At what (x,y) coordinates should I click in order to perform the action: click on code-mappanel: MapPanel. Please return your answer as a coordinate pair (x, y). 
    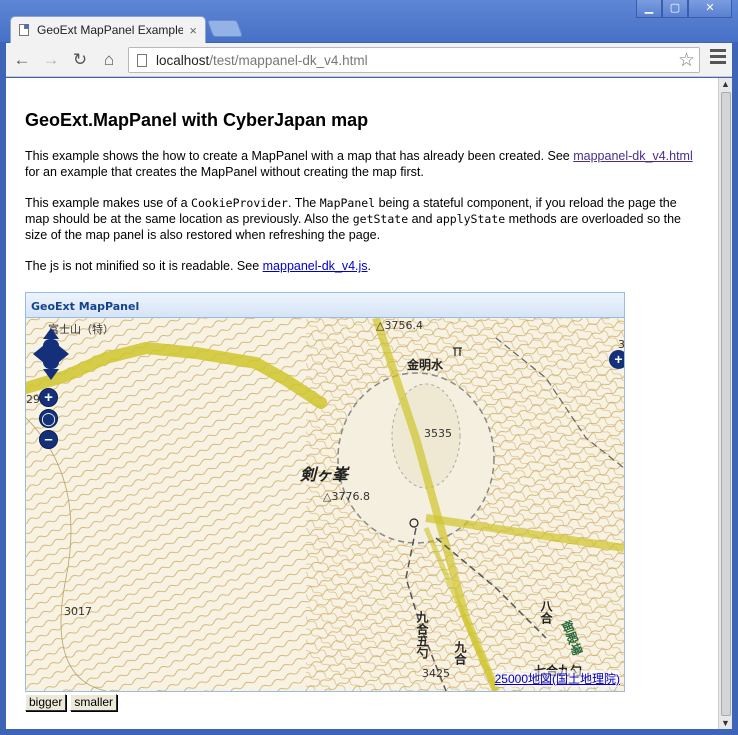
    Looking at the image, I should click on (347, 203).